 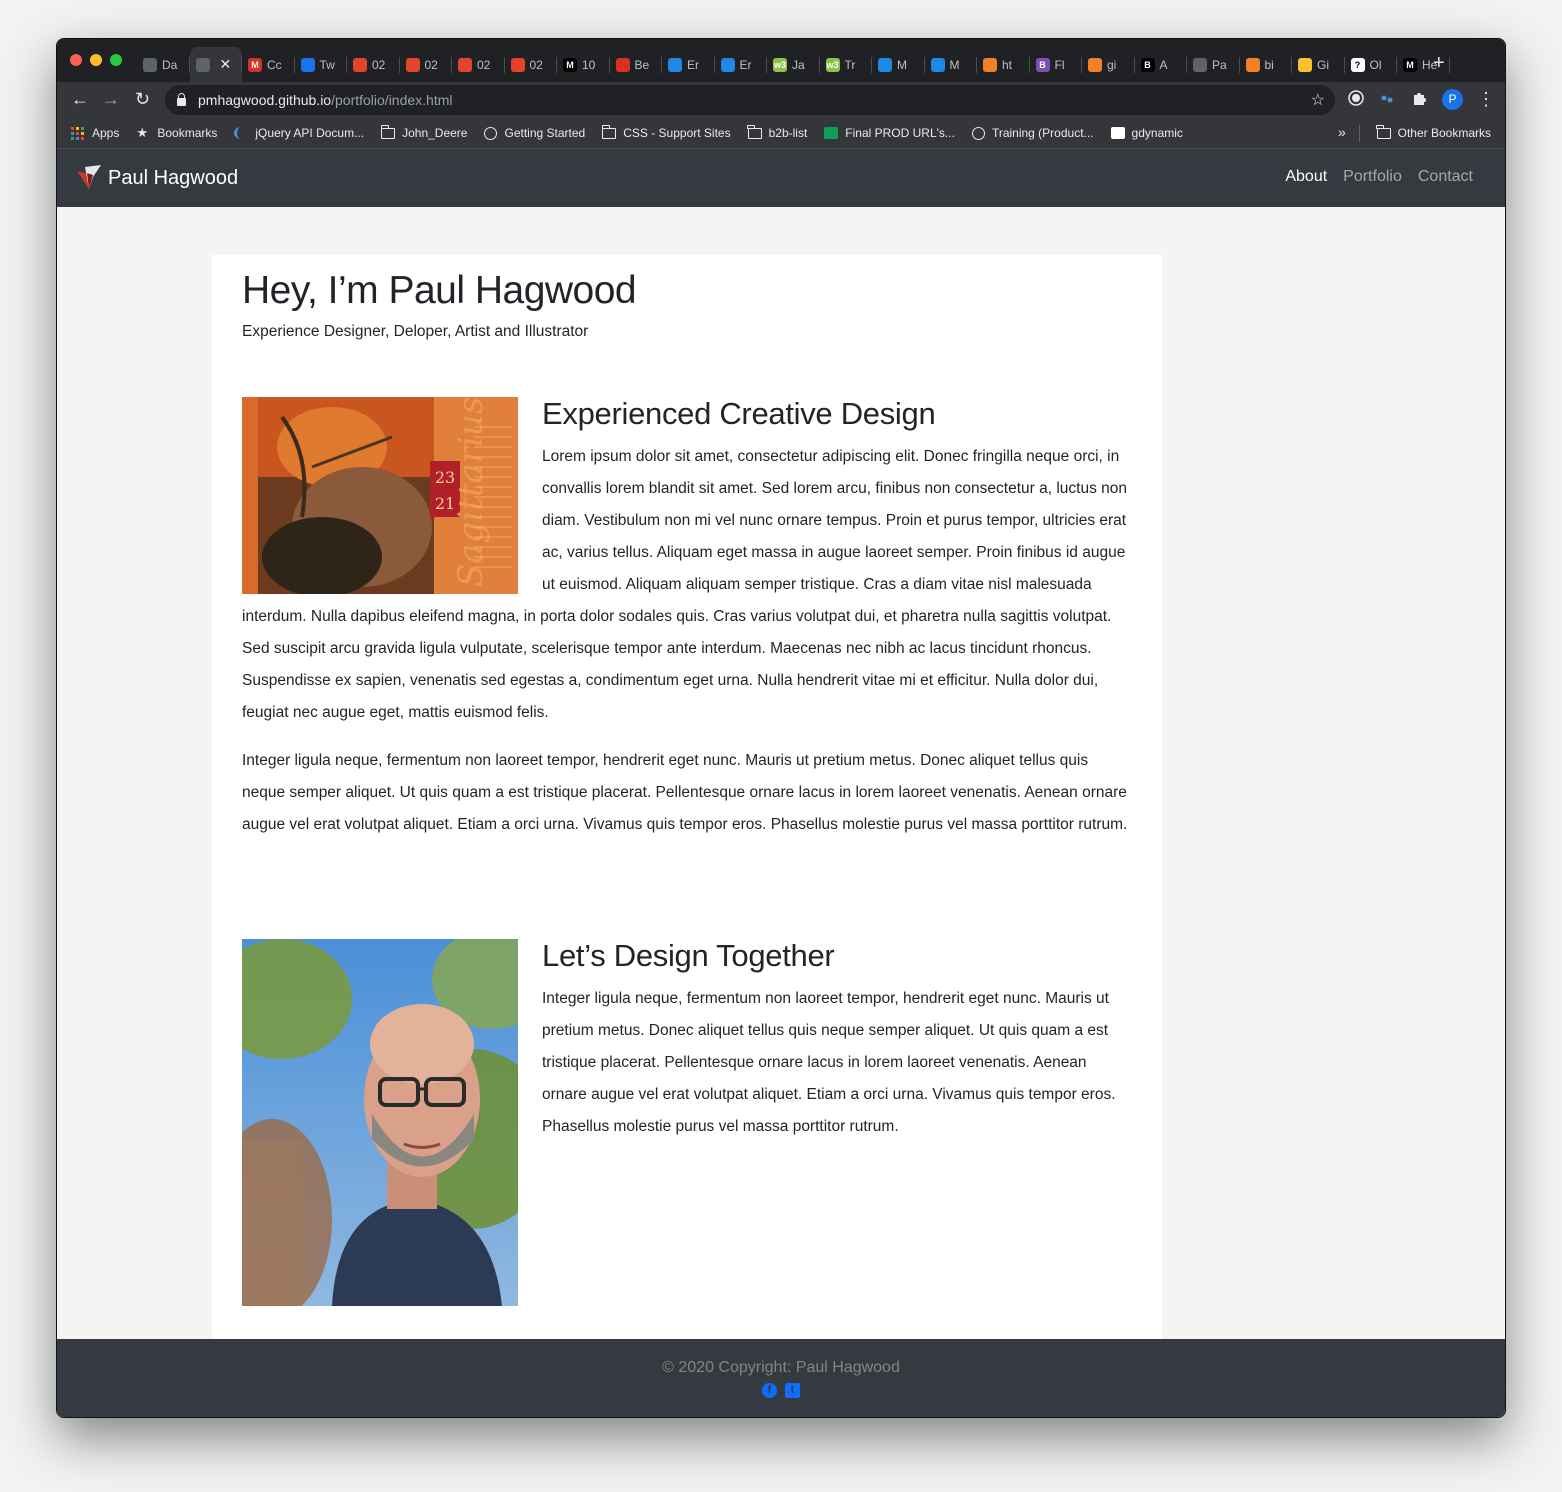 I want to click on bookmark-item: Getting Started, so click(x=534, y=133).